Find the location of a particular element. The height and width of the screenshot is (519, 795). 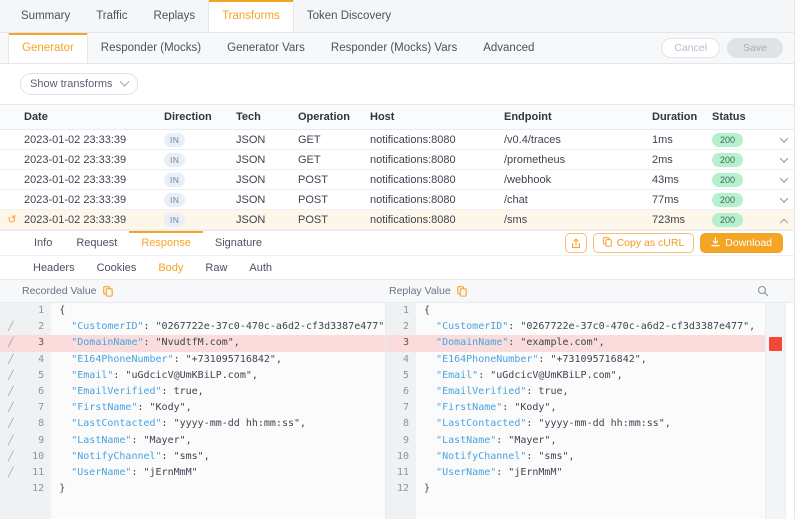

search-icon is located at coordinates (763, 292).